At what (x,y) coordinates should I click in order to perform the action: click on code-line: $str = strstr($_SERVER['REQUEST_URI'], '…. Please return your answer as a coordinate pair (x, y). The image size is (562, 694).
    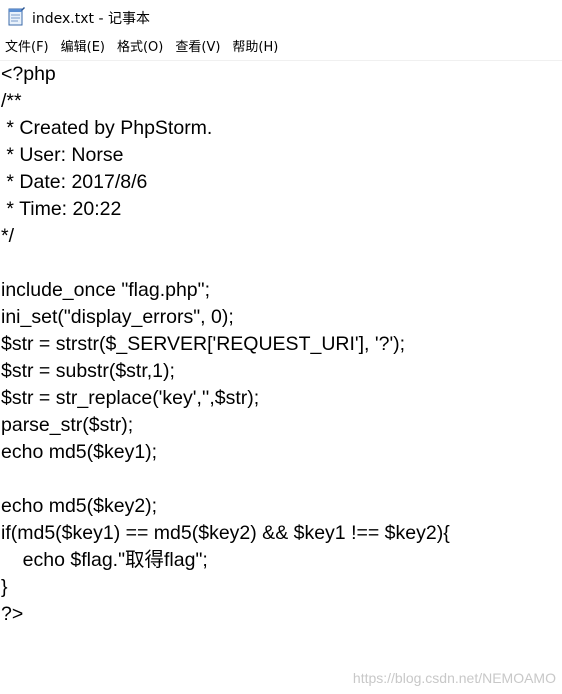
    Looking at the image, I should click on (203, 344).